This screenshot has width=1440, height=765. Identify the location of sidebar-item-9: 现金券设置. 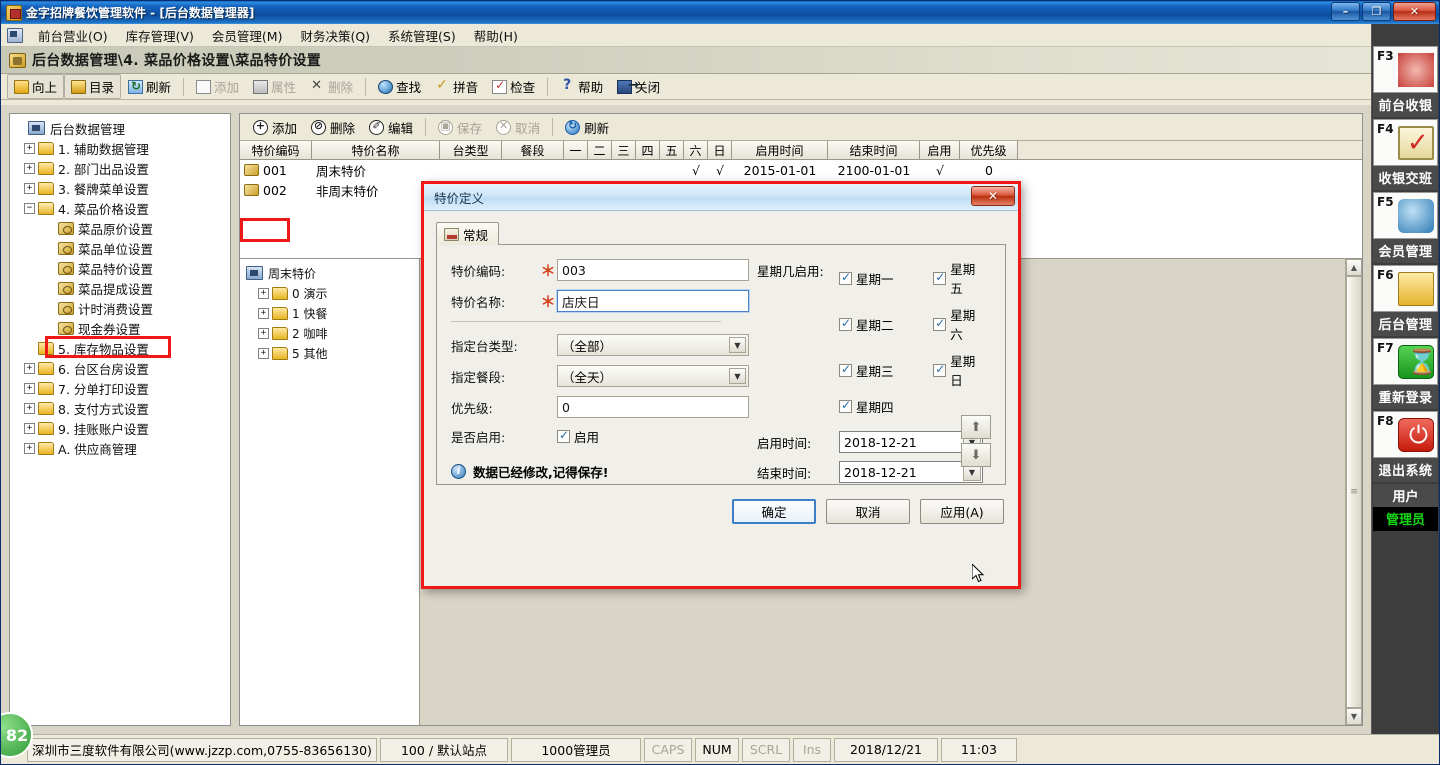
(121, 328).